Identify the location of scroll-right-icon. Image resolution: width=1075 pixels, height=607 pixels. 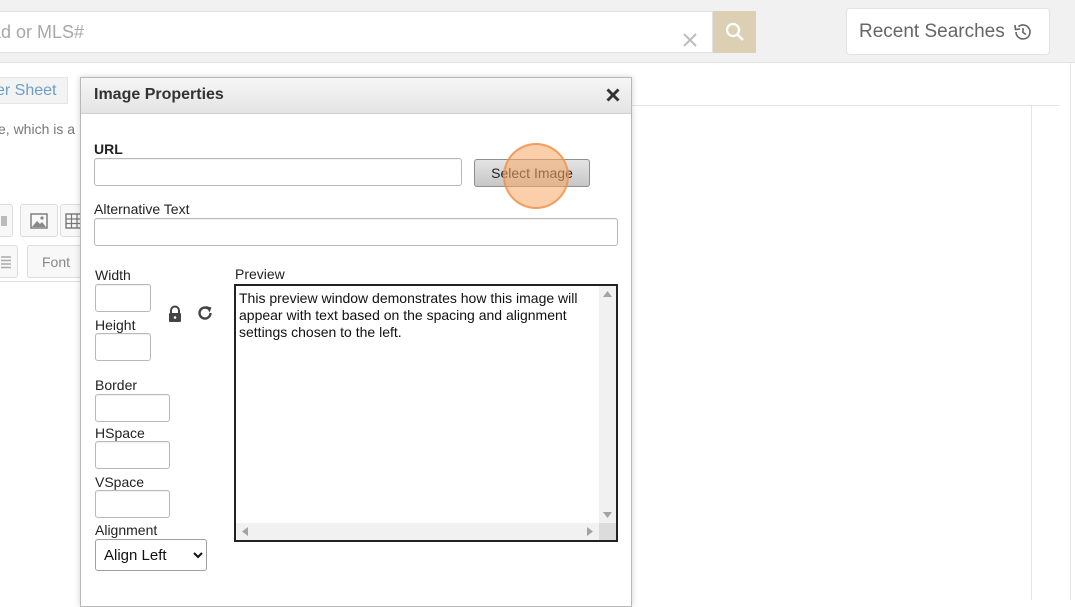
(590, 531).